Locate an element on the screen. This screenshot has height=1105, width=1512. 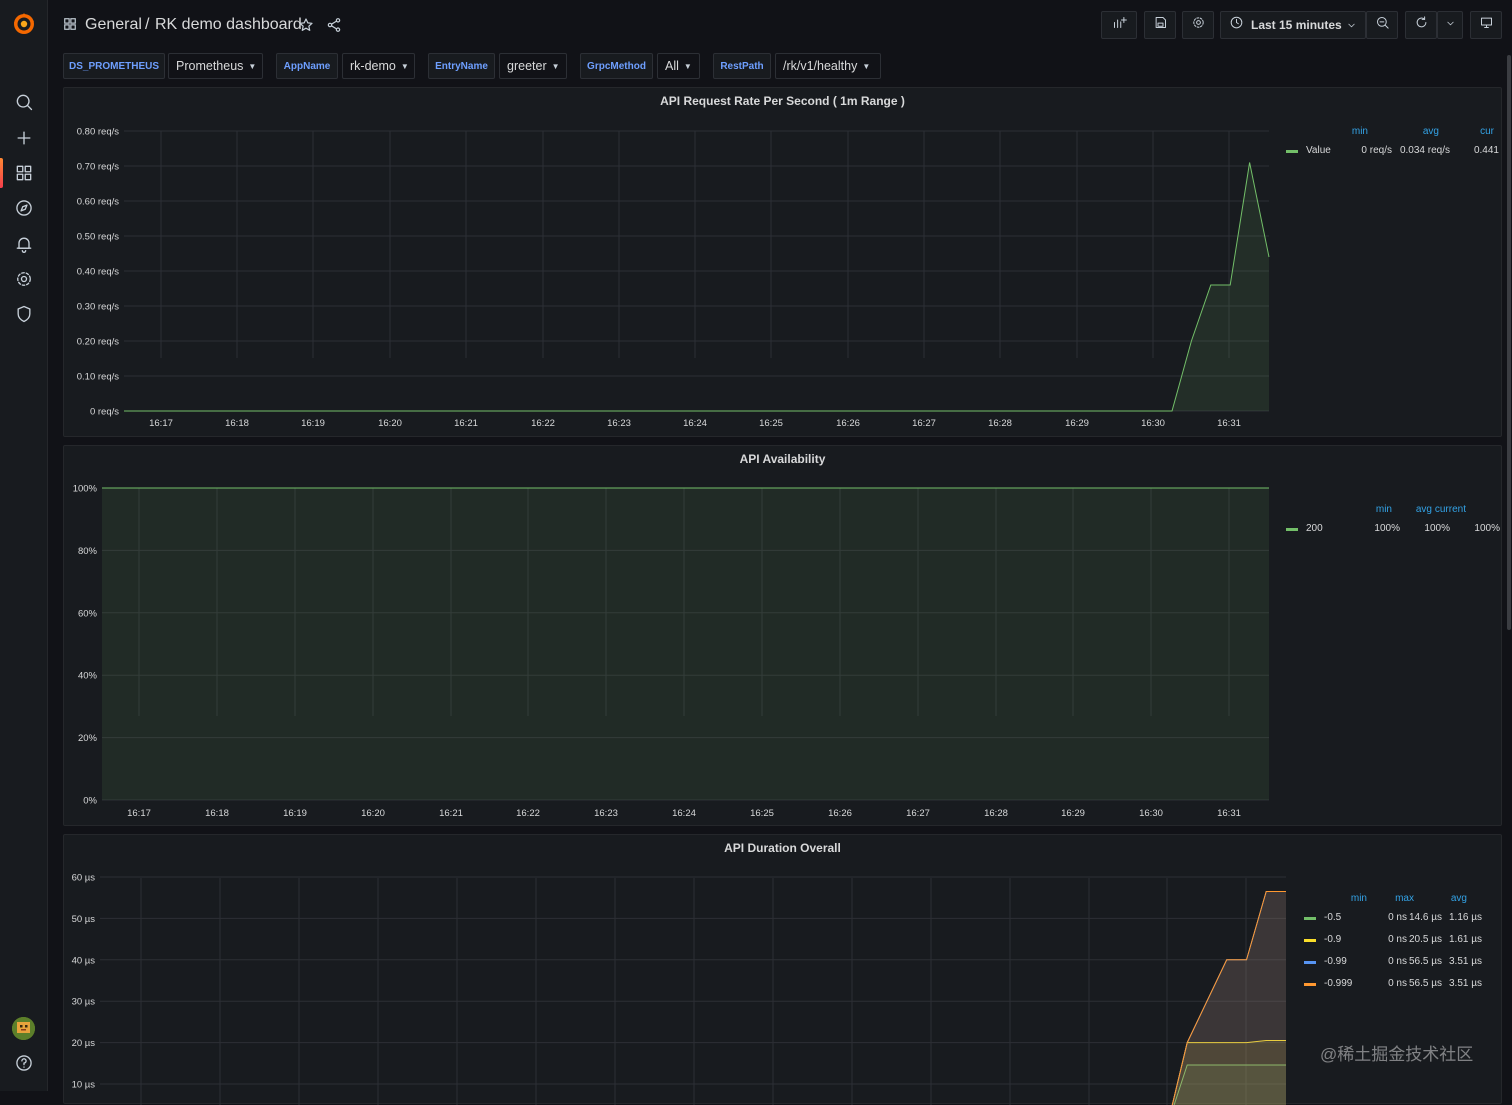
y-tick-label: 60 µs is located at coordinates (84, 878).